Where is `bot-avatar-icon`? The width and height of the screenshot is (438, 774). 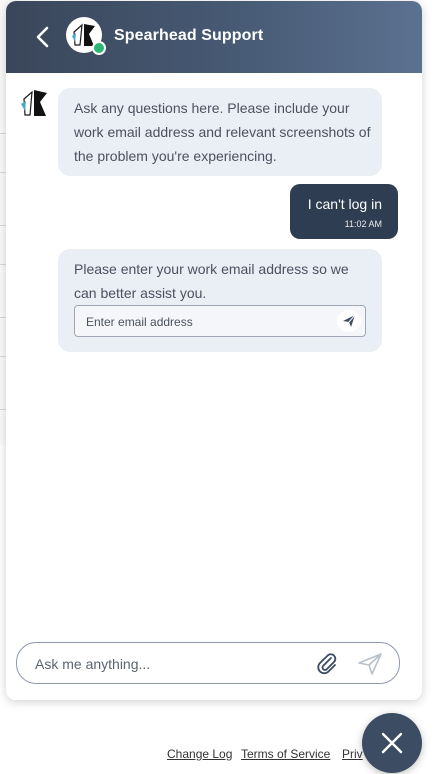 bot-avatar-icon is located at coordinates (34, 103).